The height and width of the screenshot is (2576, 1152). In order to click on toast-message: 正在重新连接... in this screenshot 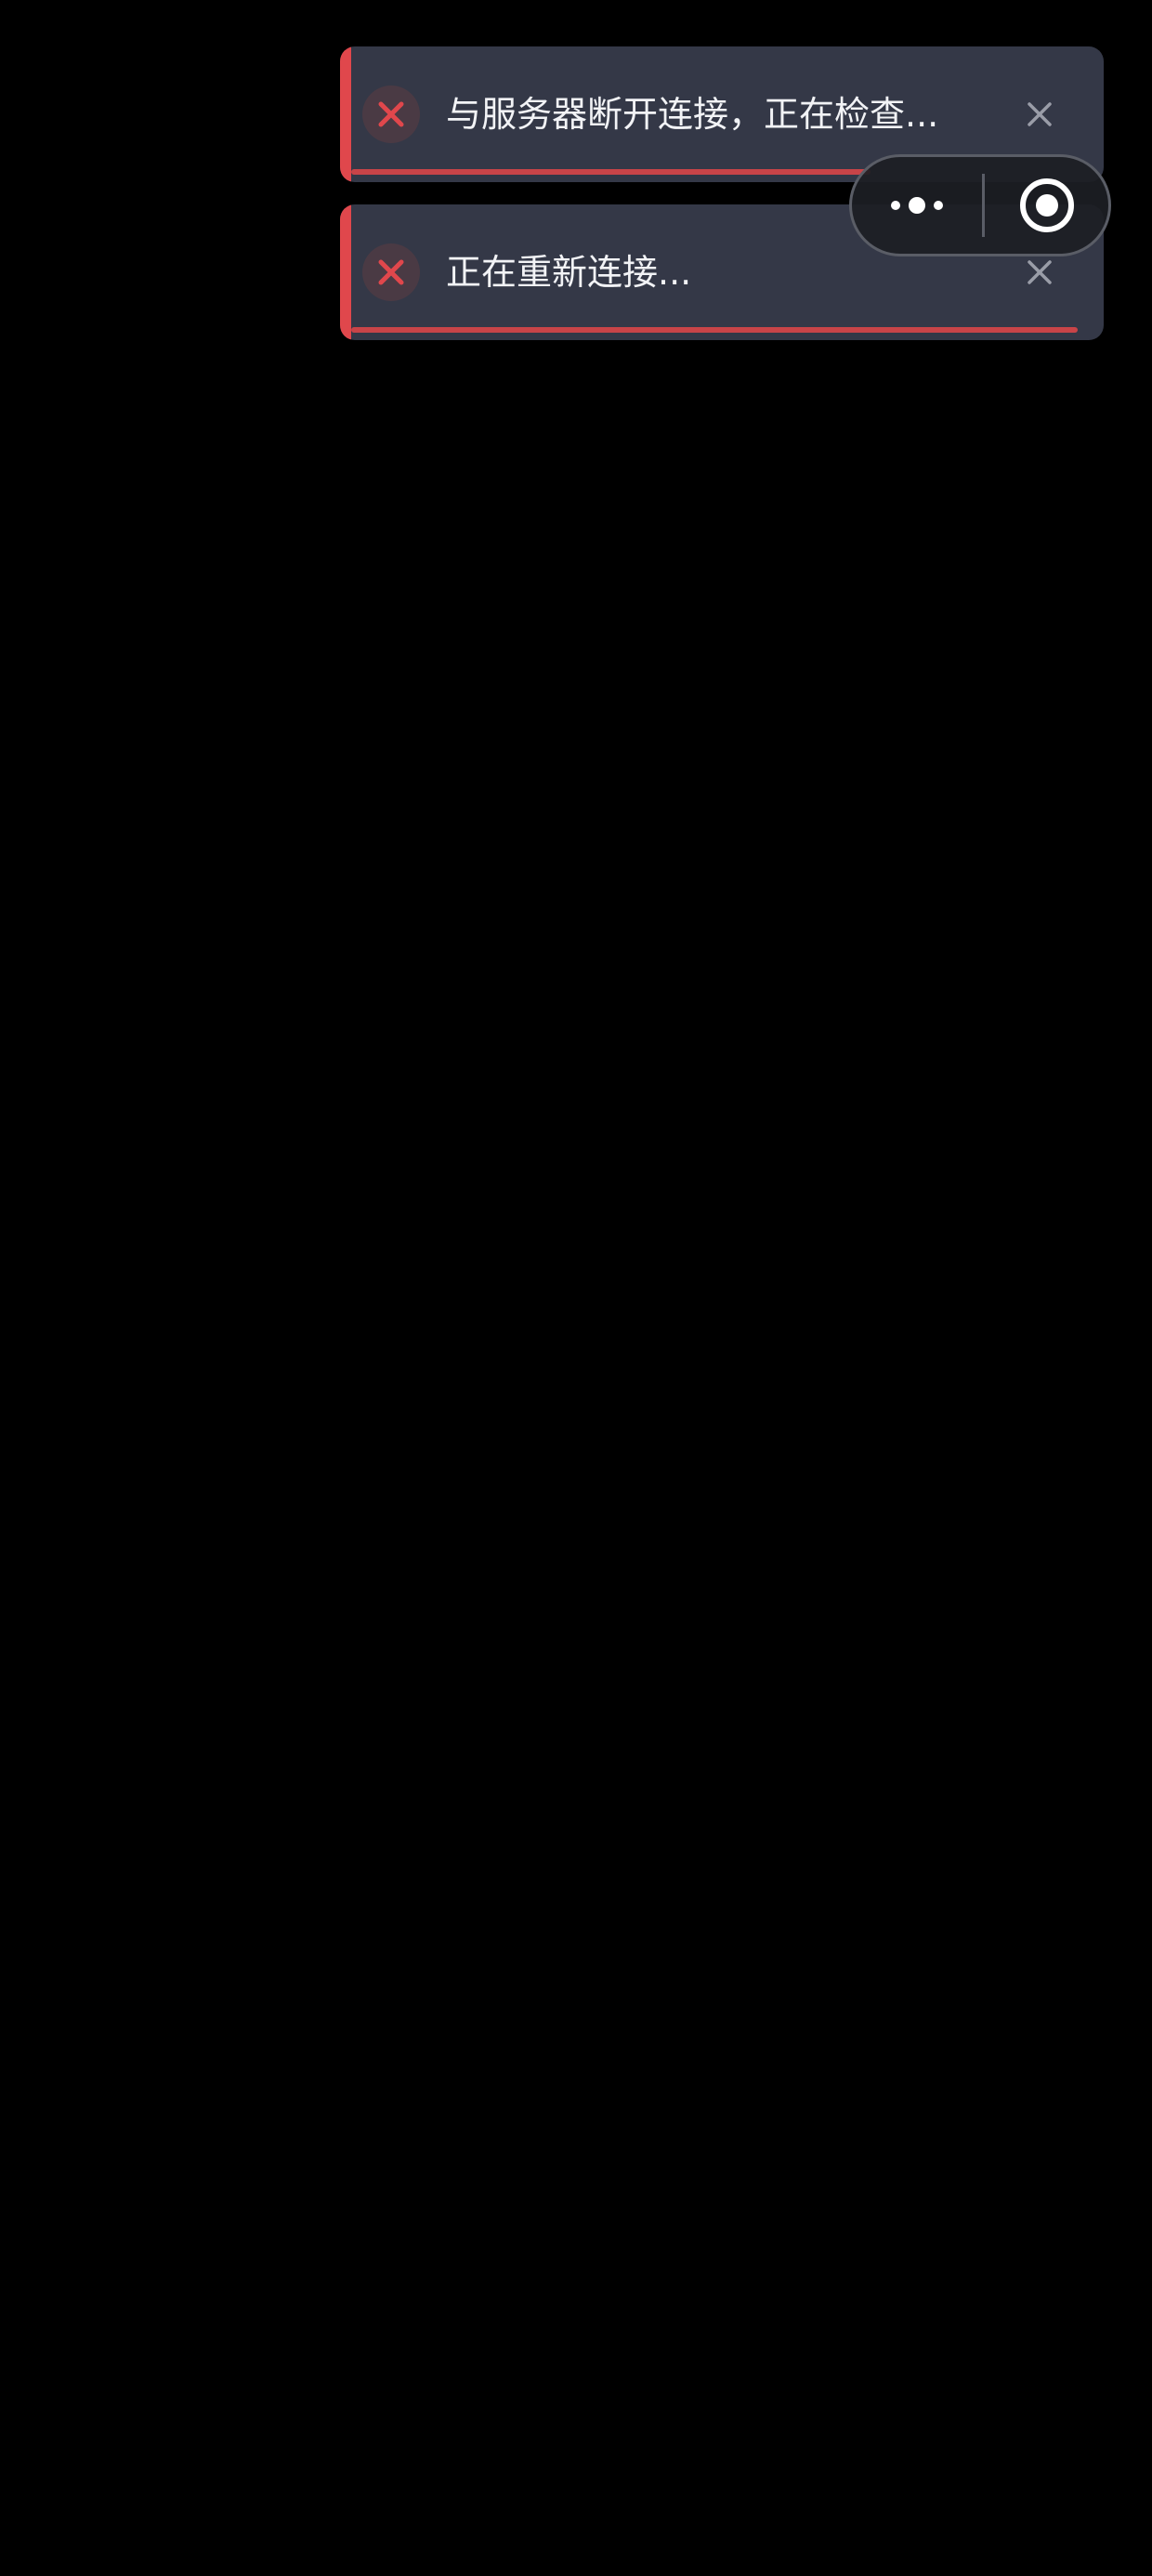, I will do `click(569, 272)`.